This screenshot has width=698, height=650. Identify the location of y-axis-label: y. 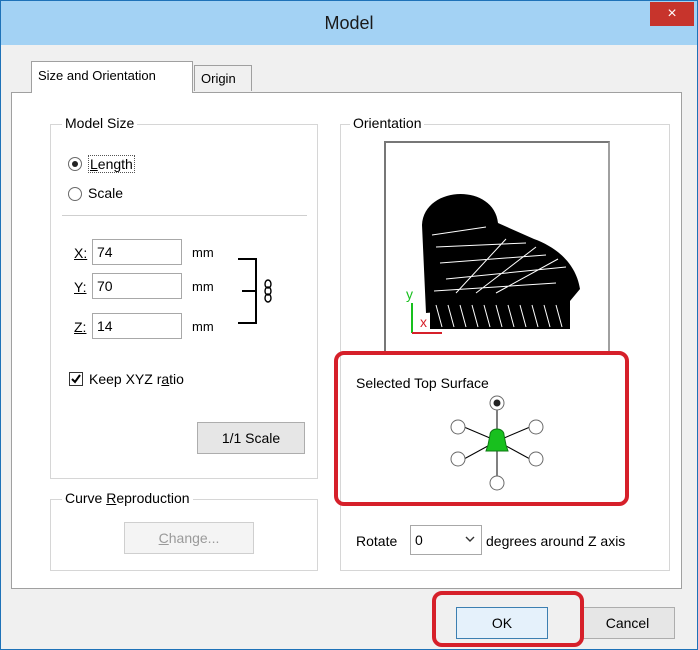
(409, 294).